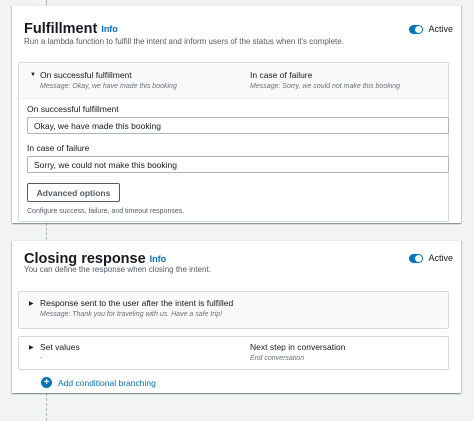 The height and width of the screenshot is (421, 474). Describe the element at coordinates (60, 347) in the screenshot. I see `set-values-label: Set values` at that location.